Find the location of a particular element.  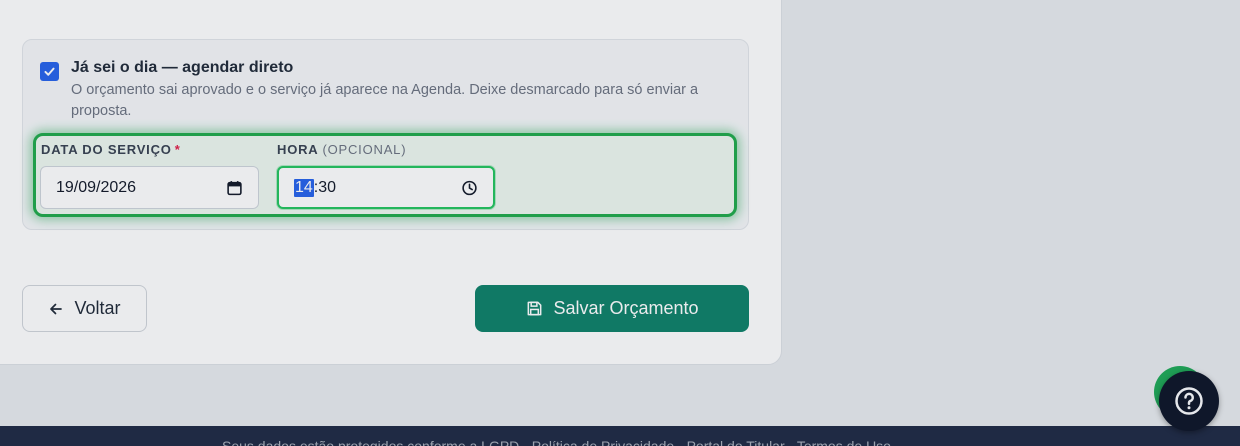

floppy-disk-icon is located at coordinates (535, 308).